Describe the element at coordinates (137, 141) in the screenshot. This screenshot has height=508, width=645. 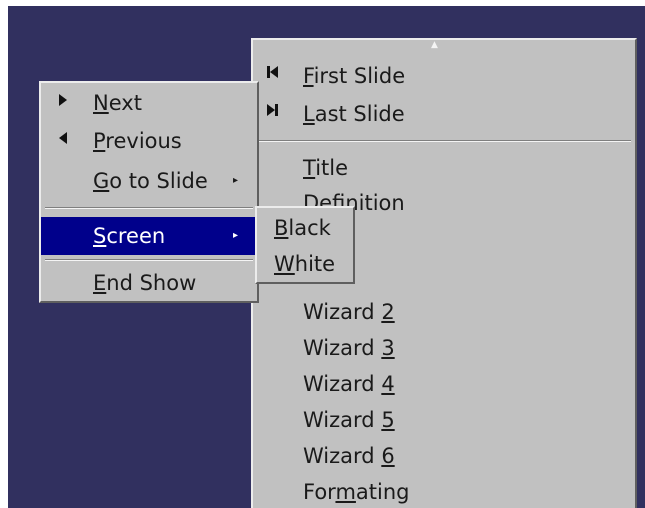
I see `previous-label: Previous` at that location.